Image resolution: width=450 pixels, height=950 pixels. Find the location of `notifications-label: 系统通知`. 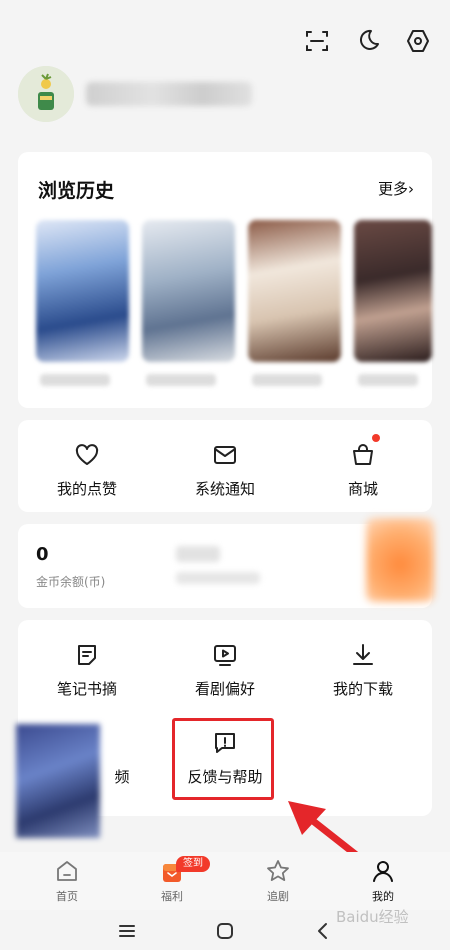

notifications-label: 系统通知 is located at coordinates (224, 489).